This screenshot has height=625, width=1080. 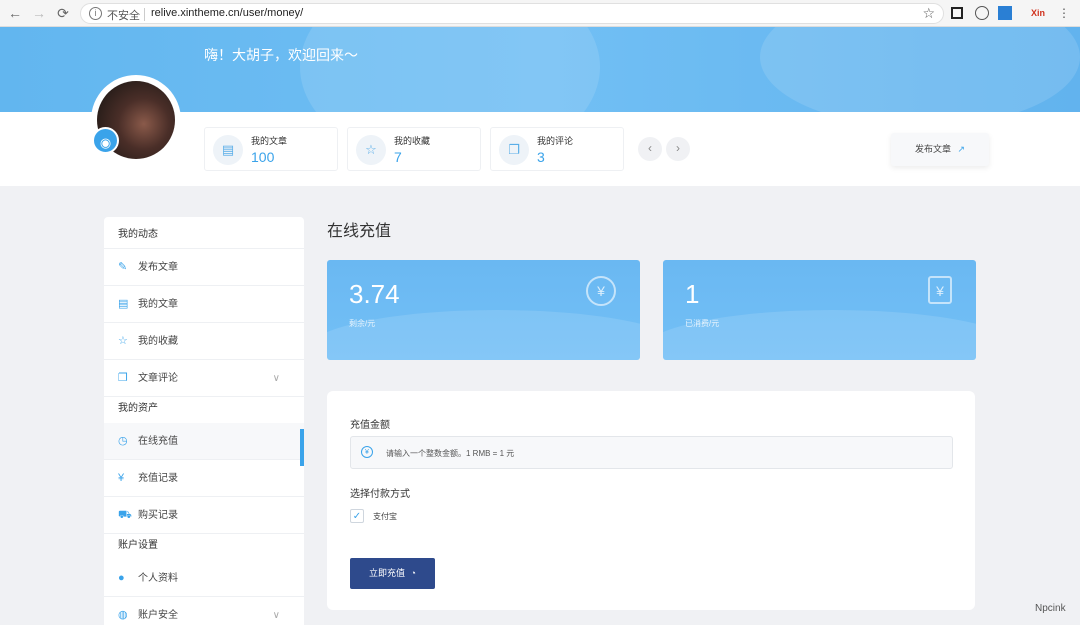 What do you see at coordinates (512, 13) in the screenshot?
I see `address-bar: i 不安全 relive.xintheme.cn/user/money/ ☆` at bounding box center [512, 13].